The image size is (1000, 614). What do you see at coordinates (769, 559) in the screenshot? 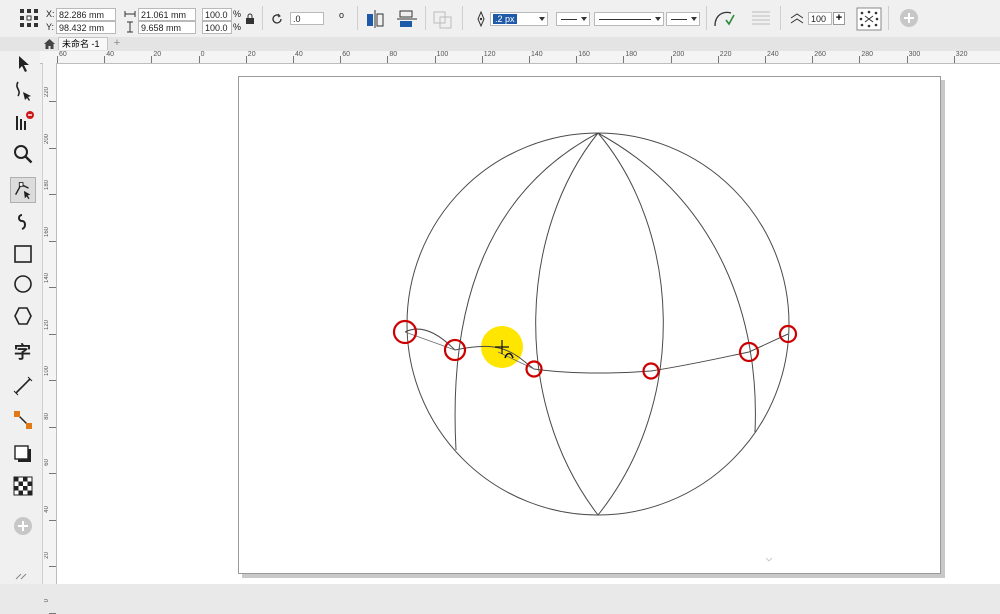
I see `page-corner-mark-icon` at bounding box center [769, 559].